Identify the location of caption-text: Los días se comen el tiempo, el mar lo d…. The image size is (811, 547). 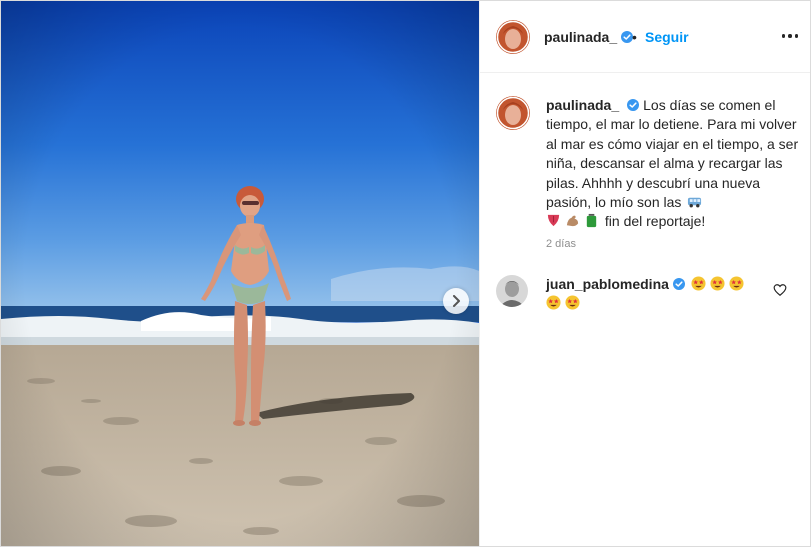
(672, 154).